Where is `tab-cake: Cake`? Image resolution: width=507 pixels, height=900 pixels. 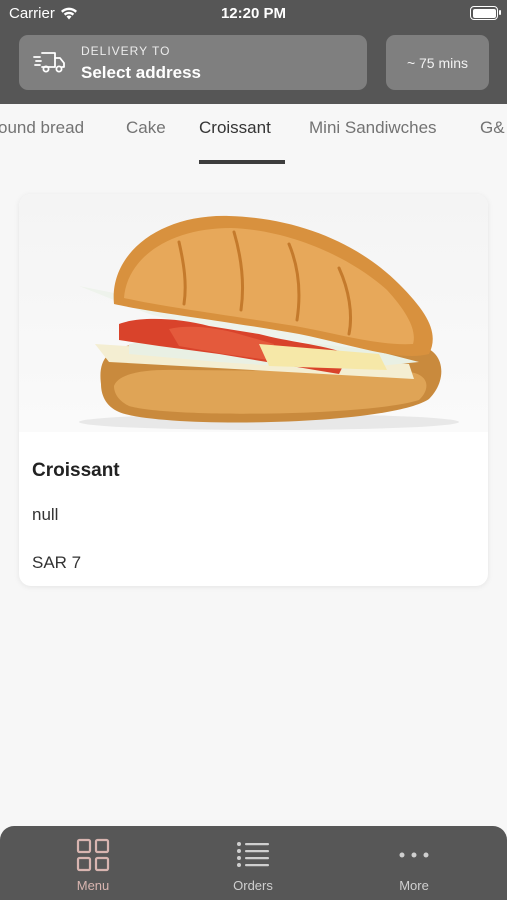 tab-cake: Cake is located at coordinates (146, 128).